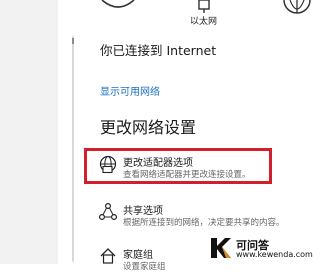 This screenshot has width=330, height=274. I want to click on globe-icon, so click(297, 8).